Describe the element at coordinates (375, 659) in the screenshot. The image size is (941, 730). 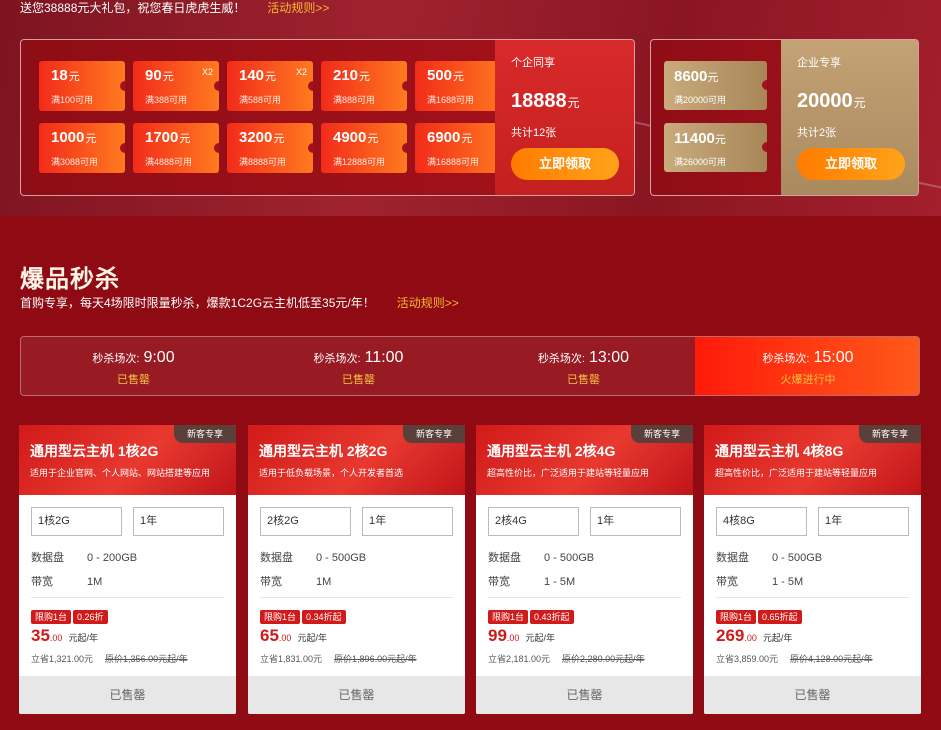
I see `original-price: 原价1,896.00元起/年` at that location.